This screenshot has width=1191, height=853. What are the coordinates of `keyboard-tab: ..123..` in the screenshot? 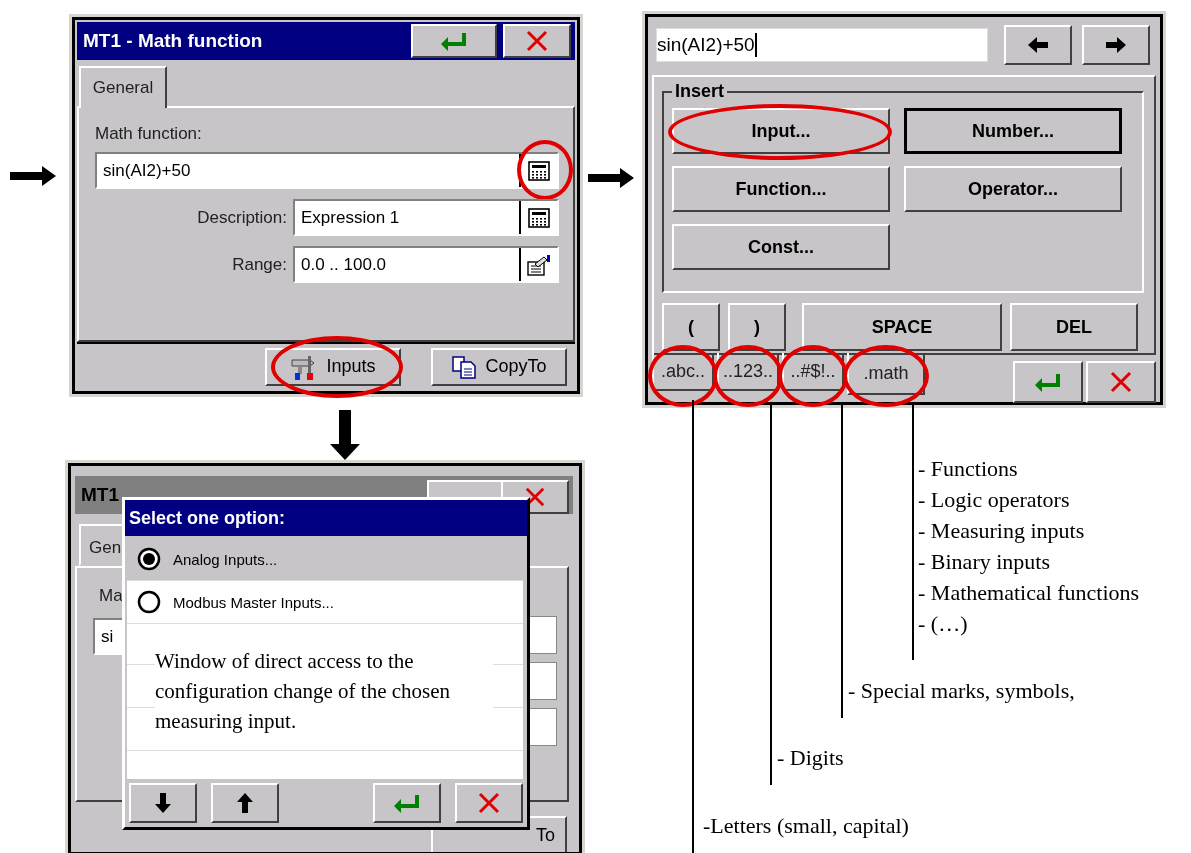 It's located at (748, 372).